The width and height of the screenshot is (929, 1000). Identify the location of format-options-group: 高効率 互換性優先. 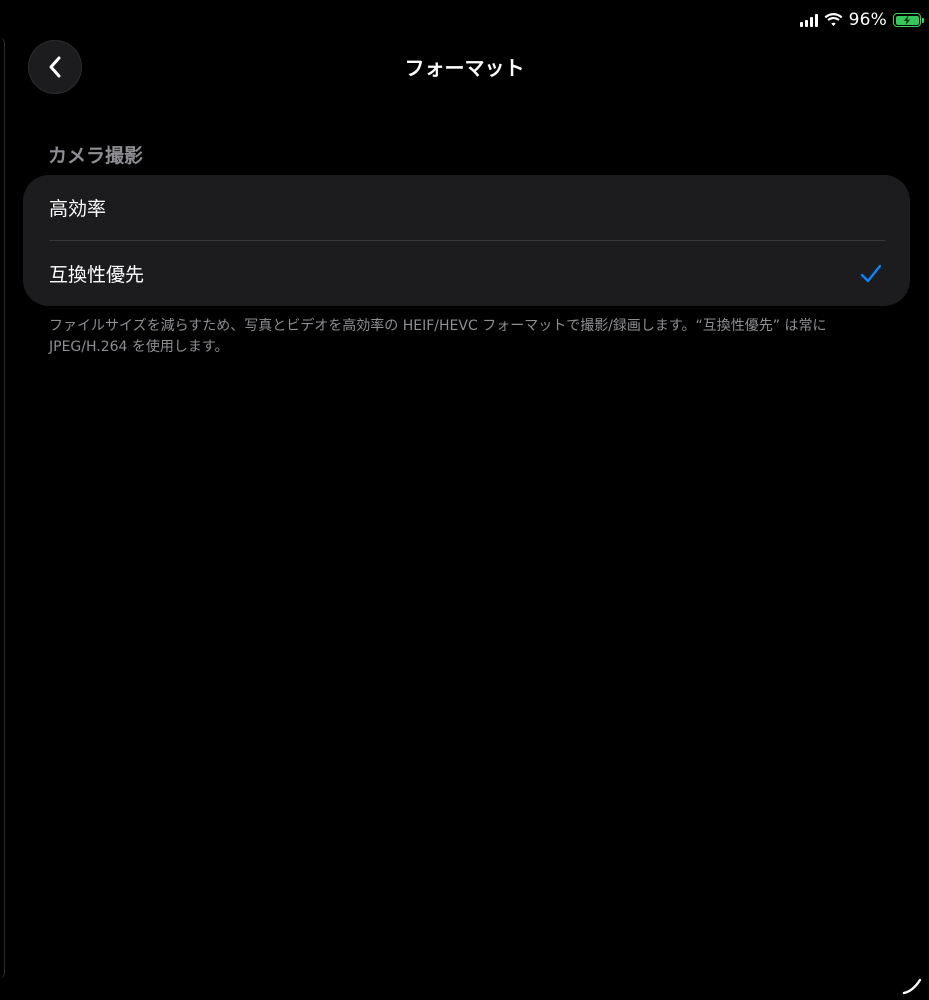
(466, 240).